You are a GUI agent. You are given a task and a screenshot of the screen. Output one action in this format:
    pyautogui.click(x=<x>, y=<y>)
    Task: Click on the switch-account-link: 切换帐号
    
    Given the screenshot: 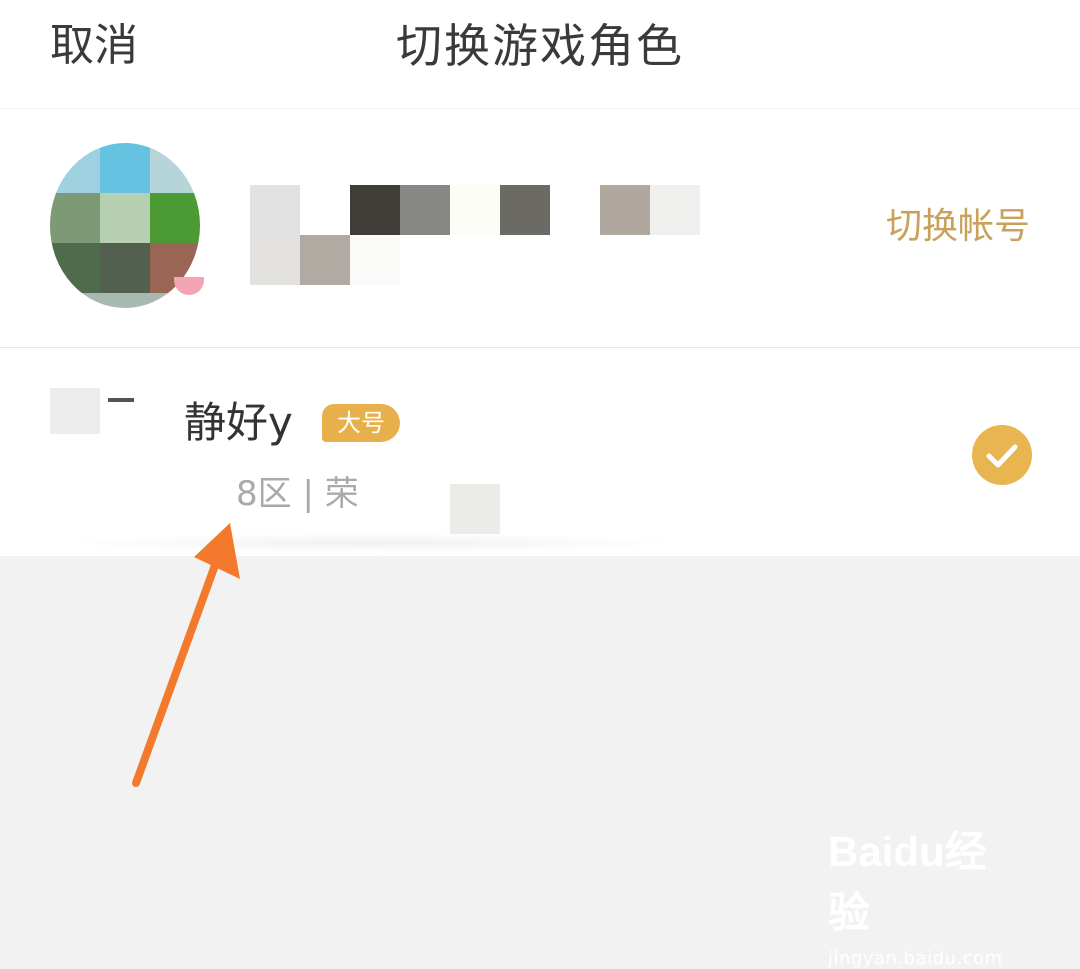 What is the action you would take?
    pyautogui.click(x=958, y=227)
    